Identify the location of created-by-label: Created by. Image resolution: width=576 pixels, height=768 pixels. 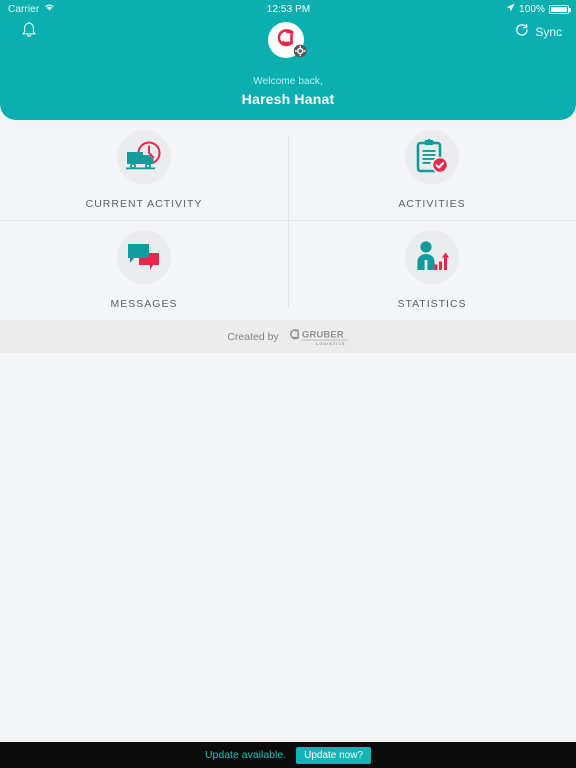
(253, 336).